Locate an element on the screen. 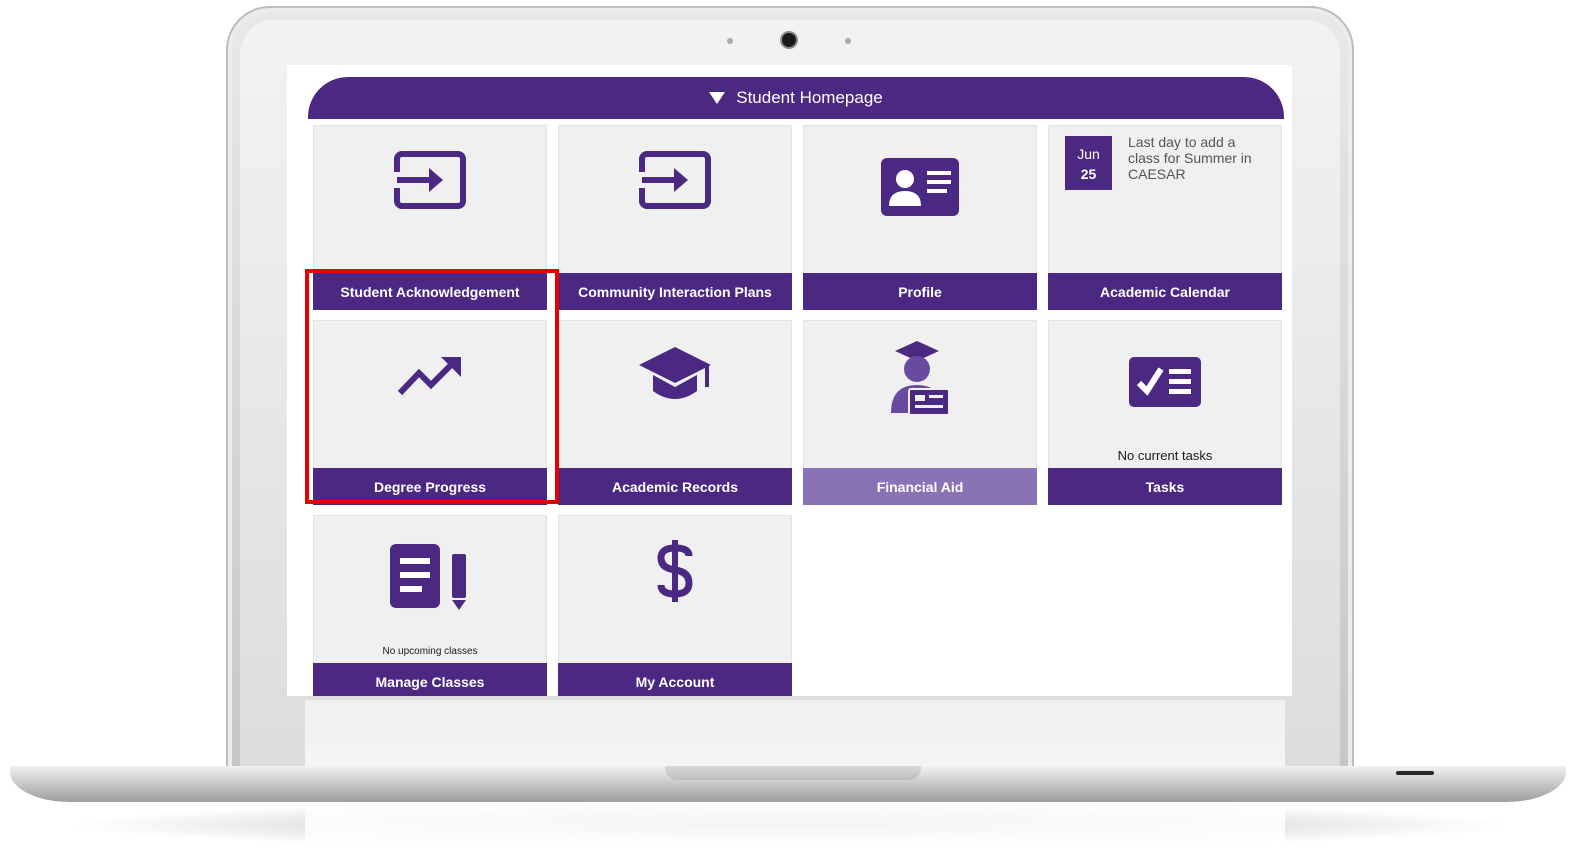 The height and width of the screenshot is (868, 1576). trending-up-icon is located at coordinates (429, 376).